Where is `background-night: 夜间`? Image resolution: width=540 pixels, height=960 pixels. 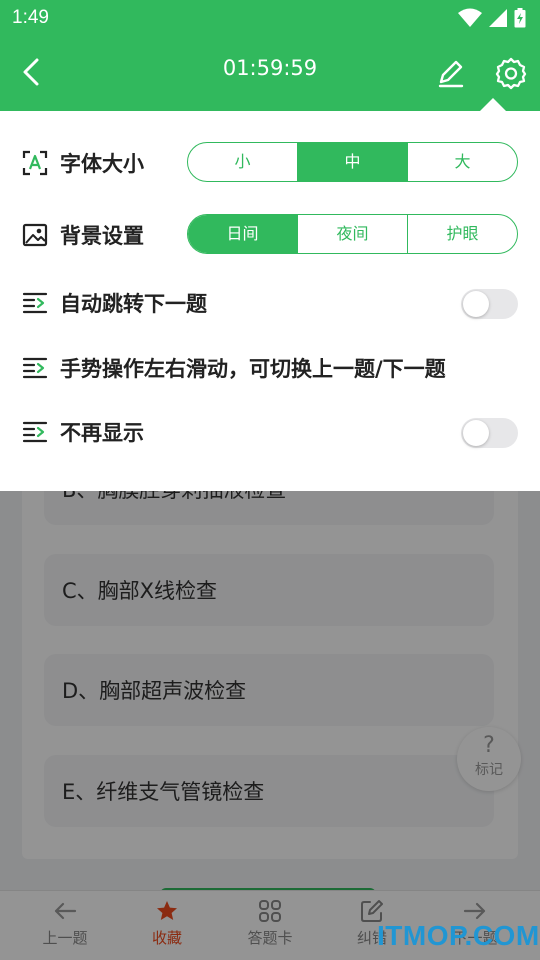
background-night: 夜间 is located at coordinates (352, 234).